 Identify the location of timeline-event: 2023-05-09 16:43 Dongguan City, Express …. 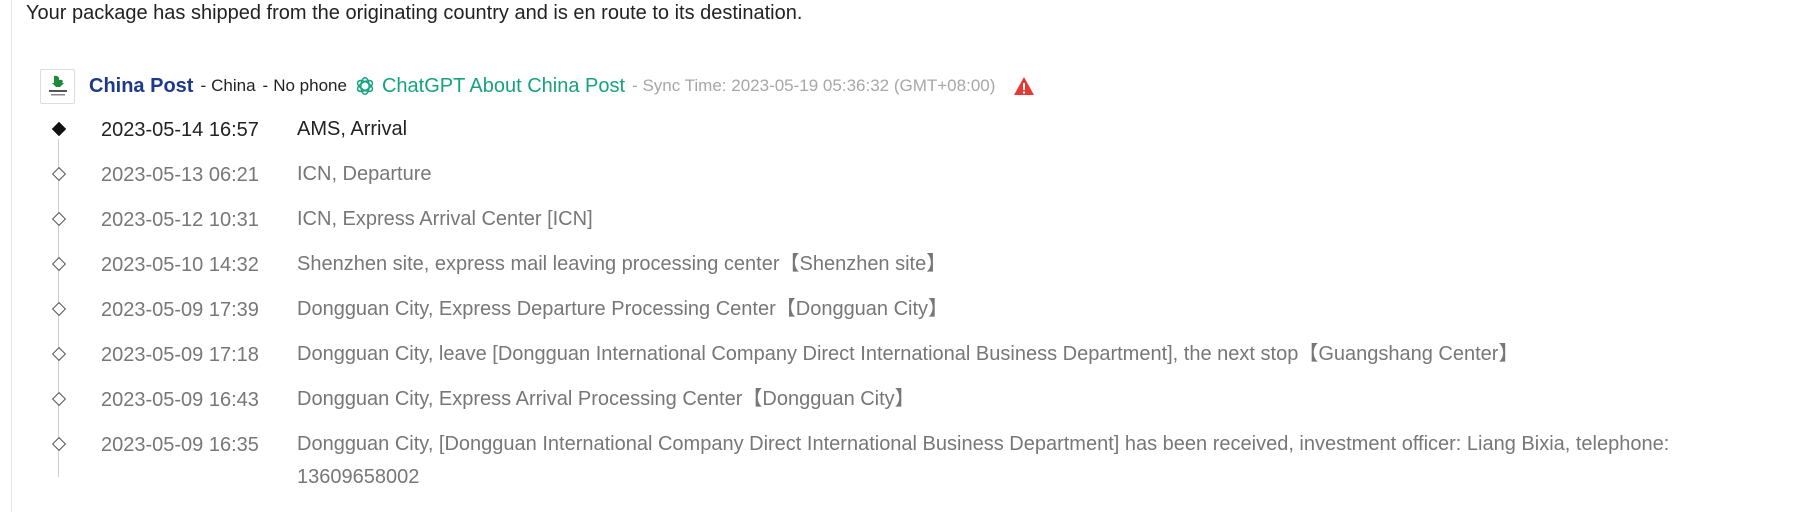
(910, 409).